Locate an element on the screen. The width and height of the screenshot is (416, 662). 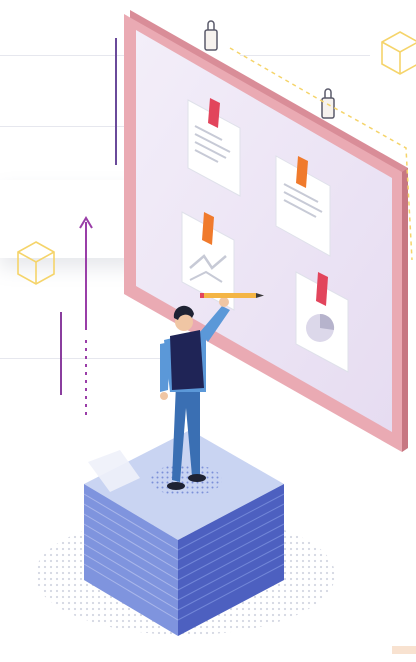
clipboard-clip-icon is located at coordinates (211, 35).